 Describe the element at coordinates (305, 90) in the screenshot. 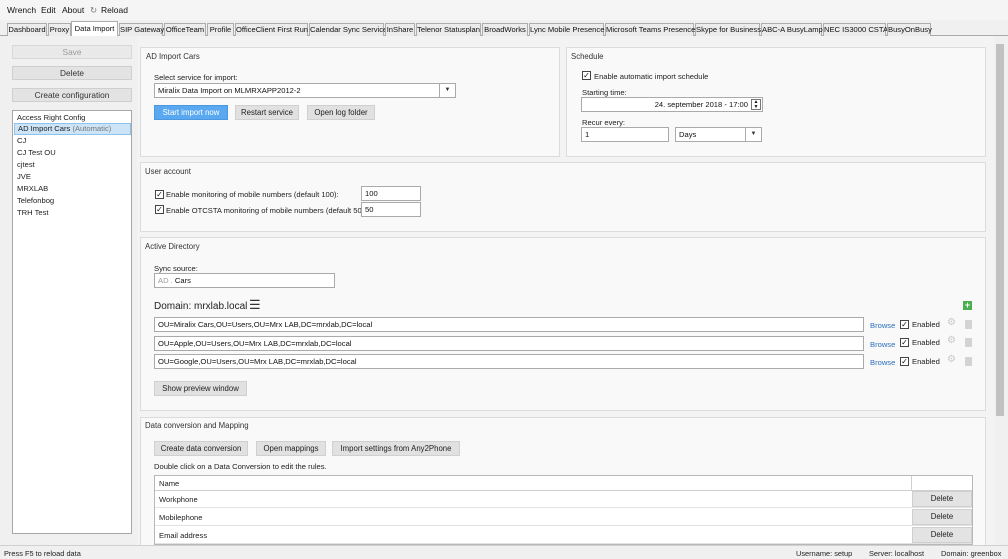

I see `service-select: Miralix Data Import on MLMRXAPP2012-2 ▼` at that location.